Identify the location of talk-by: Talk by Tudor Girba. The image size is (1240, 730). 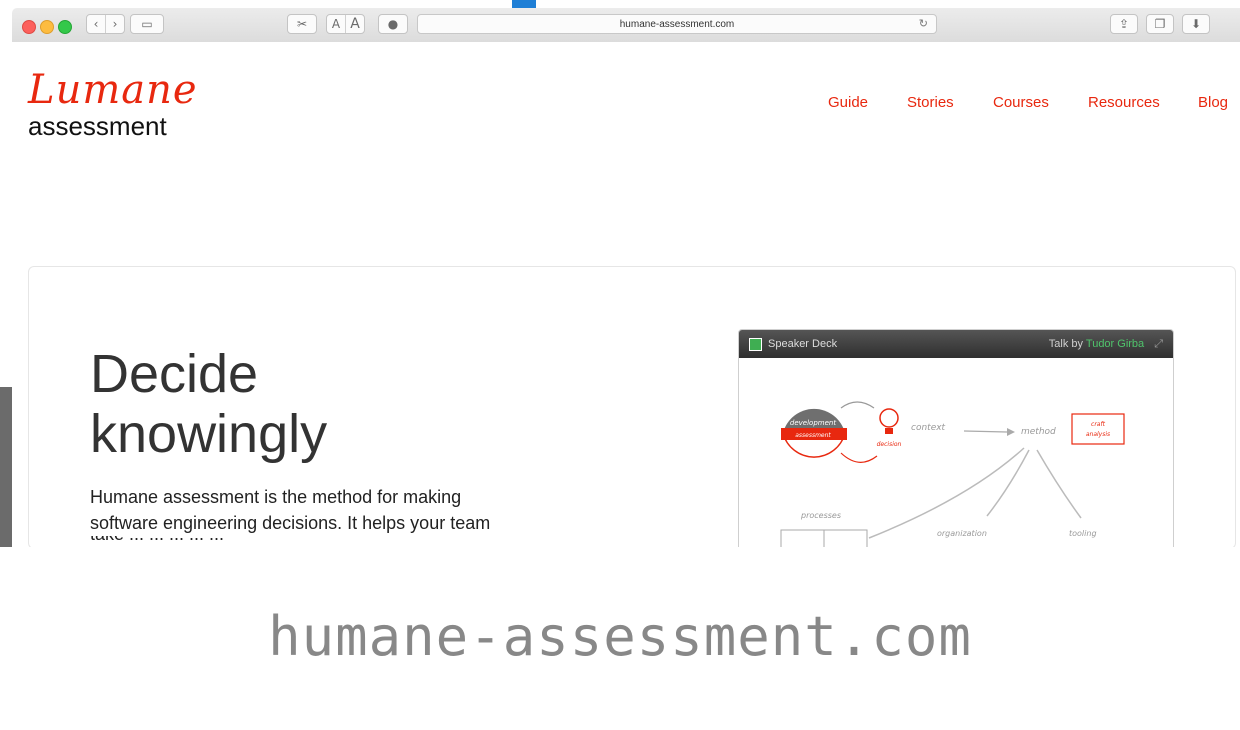
(1096, 344).